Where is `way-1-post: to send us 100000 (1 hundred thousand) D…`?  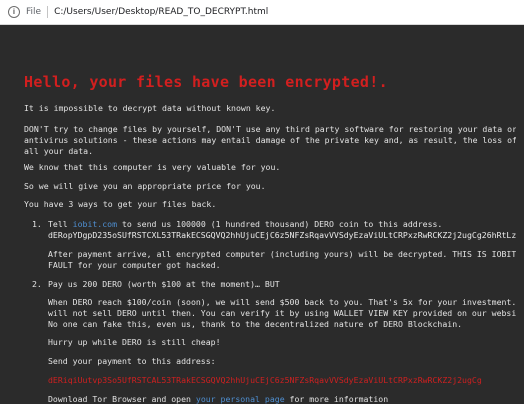
way-1-post: to send us 100000 (1 hundred thousand) D… is located at coordinates (280, 224).